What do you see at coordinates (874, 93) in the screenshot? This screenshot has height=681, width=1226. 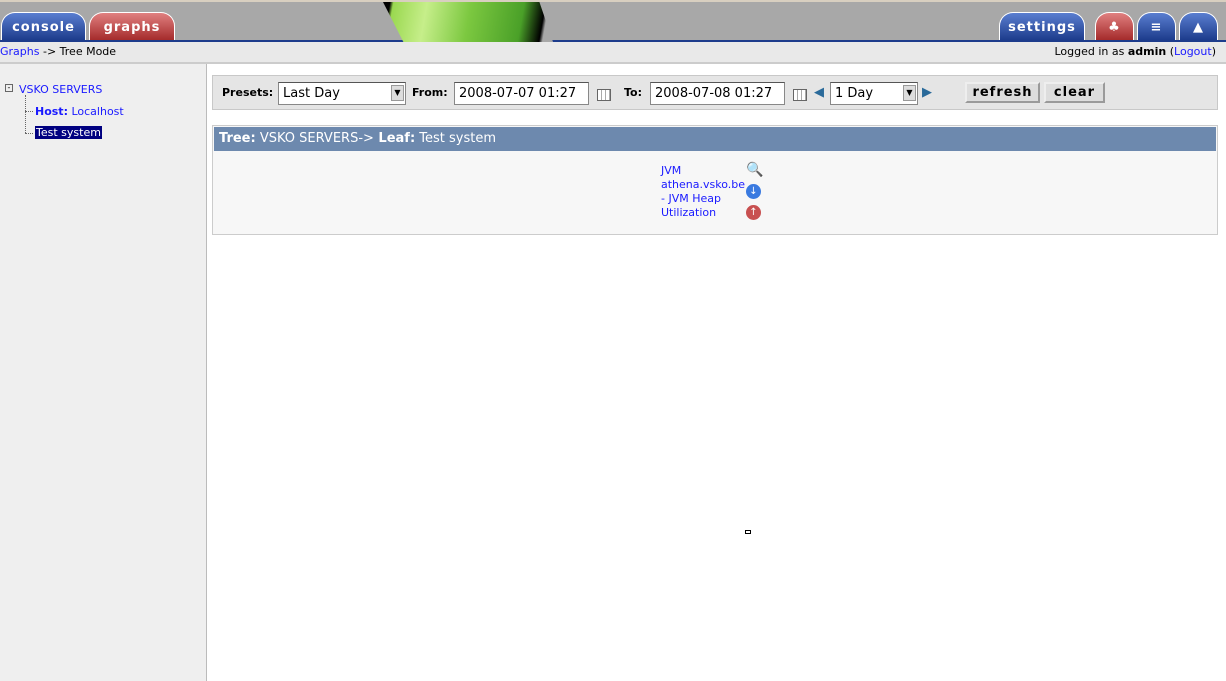 I see `timespan-select: 1 Day ▼` at bounding box center [874, 93].